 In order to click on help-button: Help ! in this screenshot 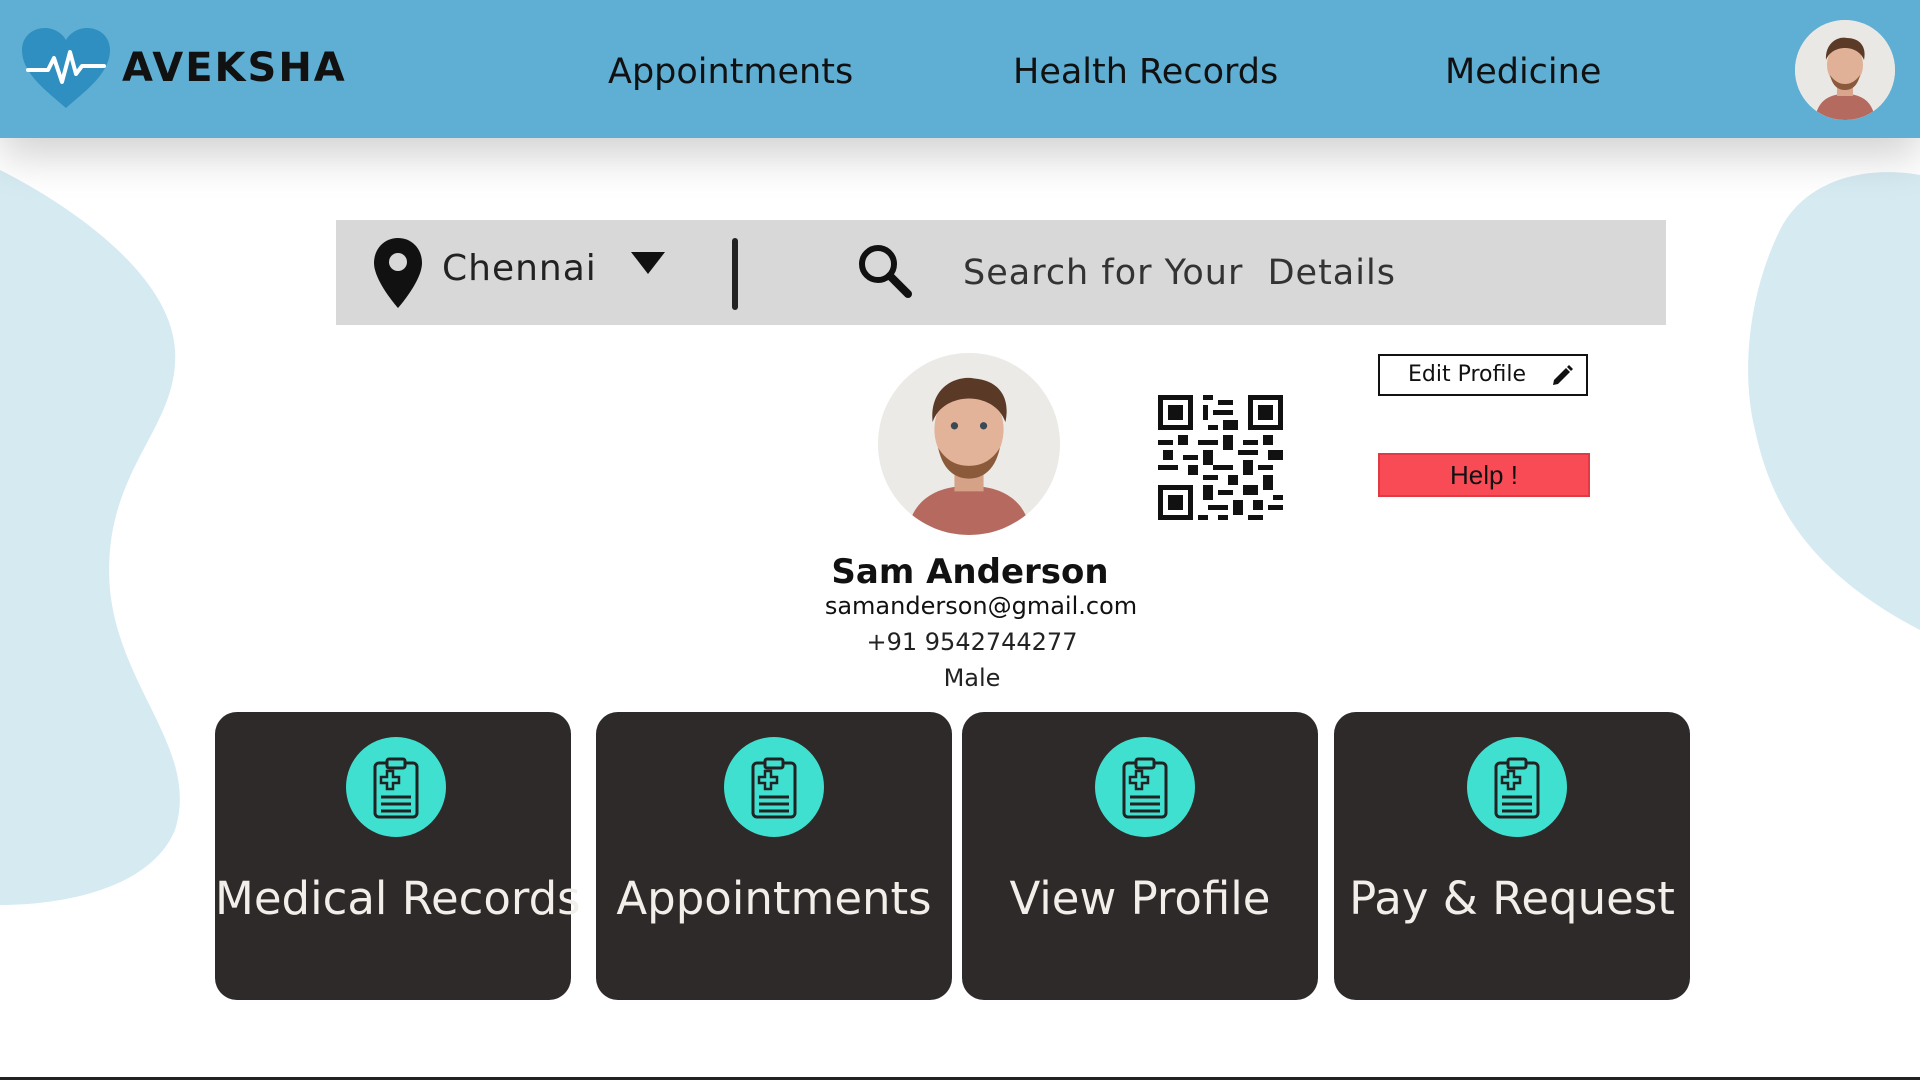, I will do `click(1484, 475)`.